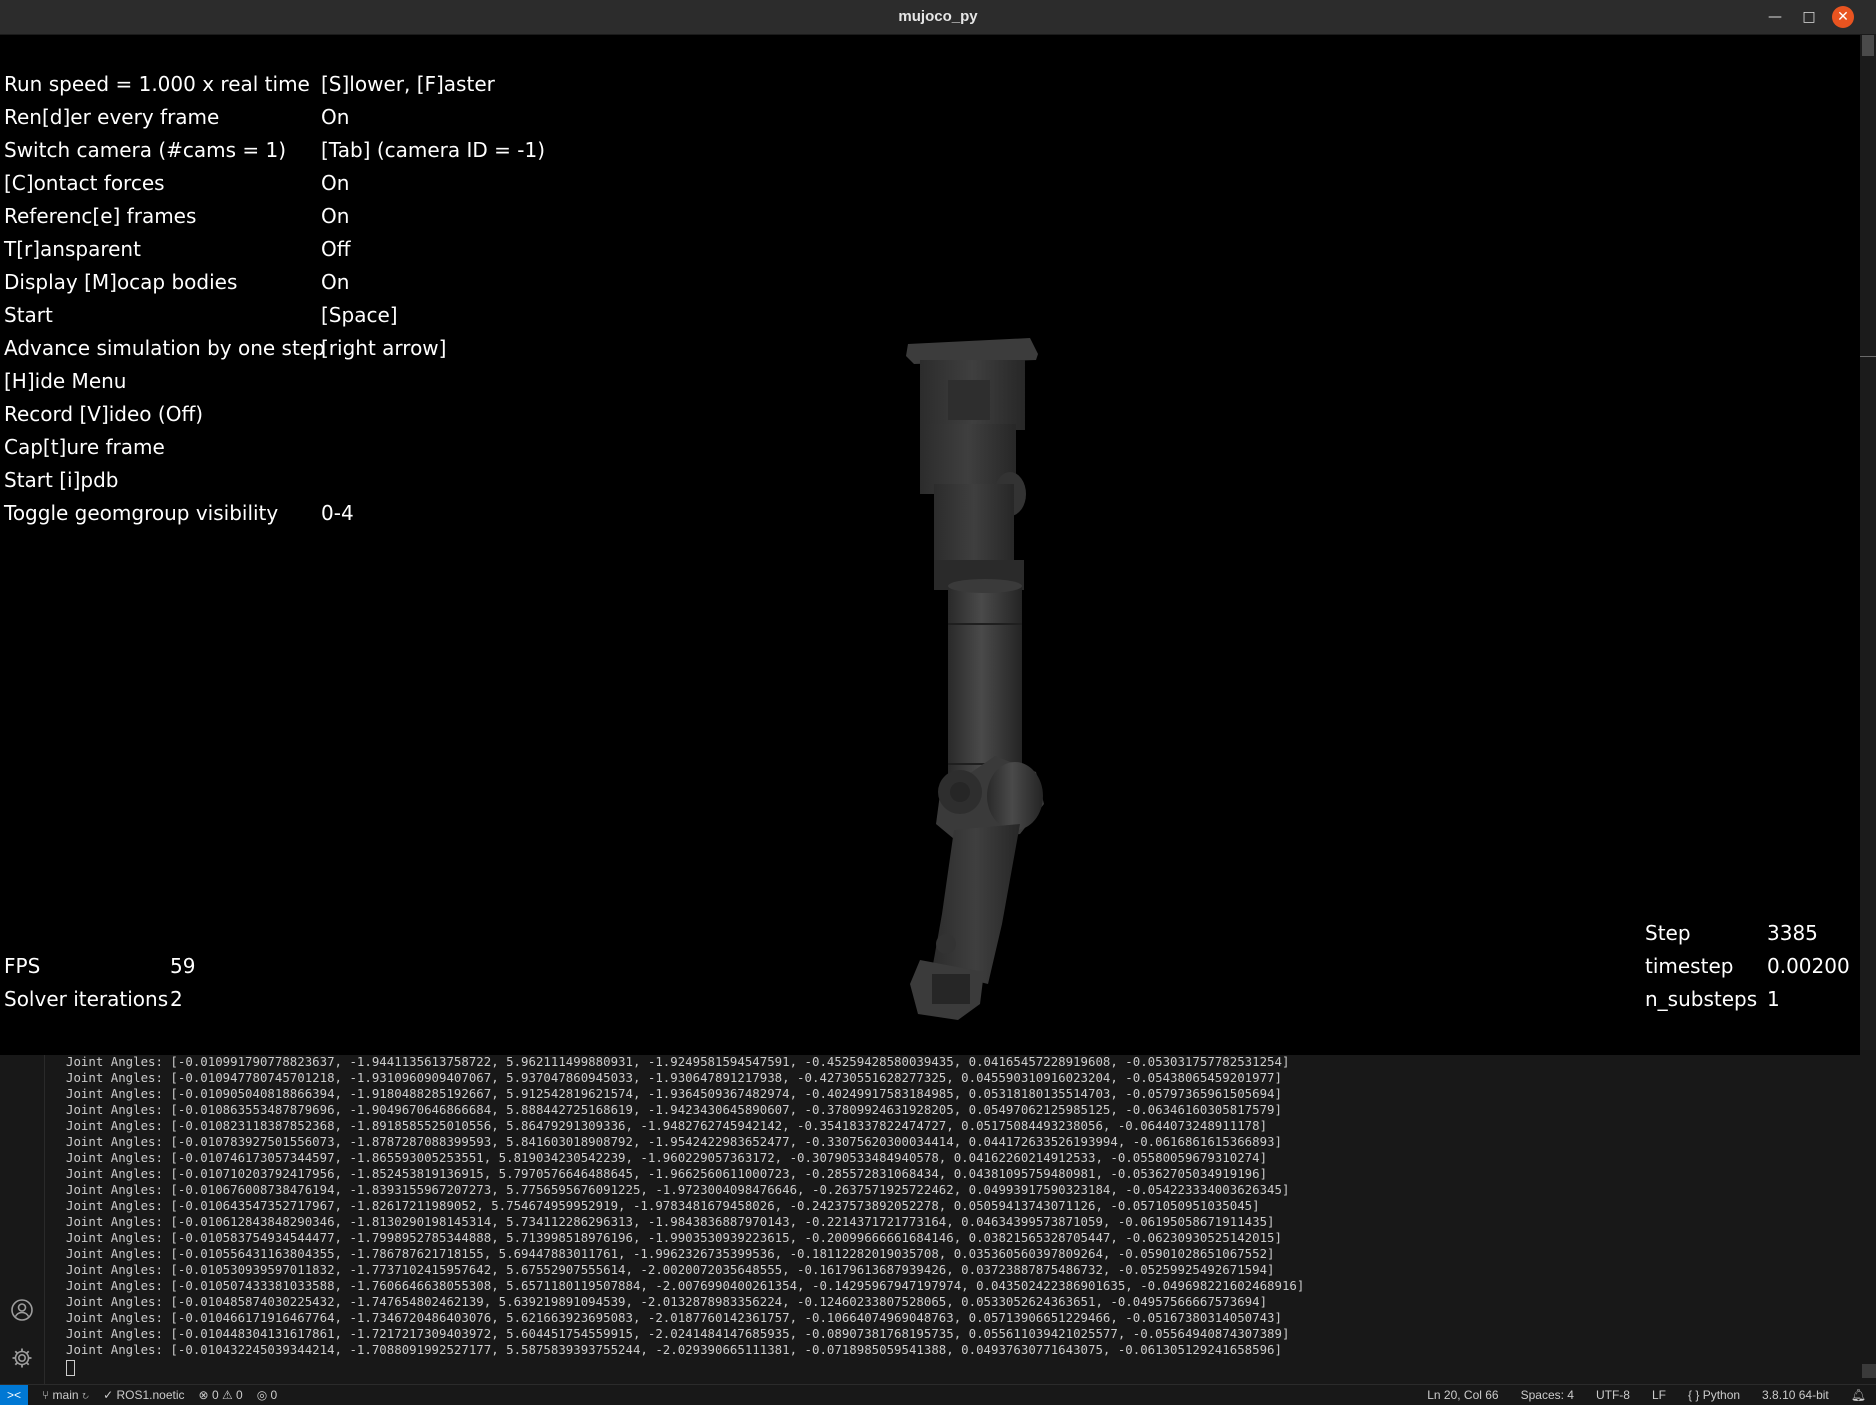 The height and width of the screenshot is (1405, 1876). I want to click on window-title: mujoco_py, so click(938, 16).